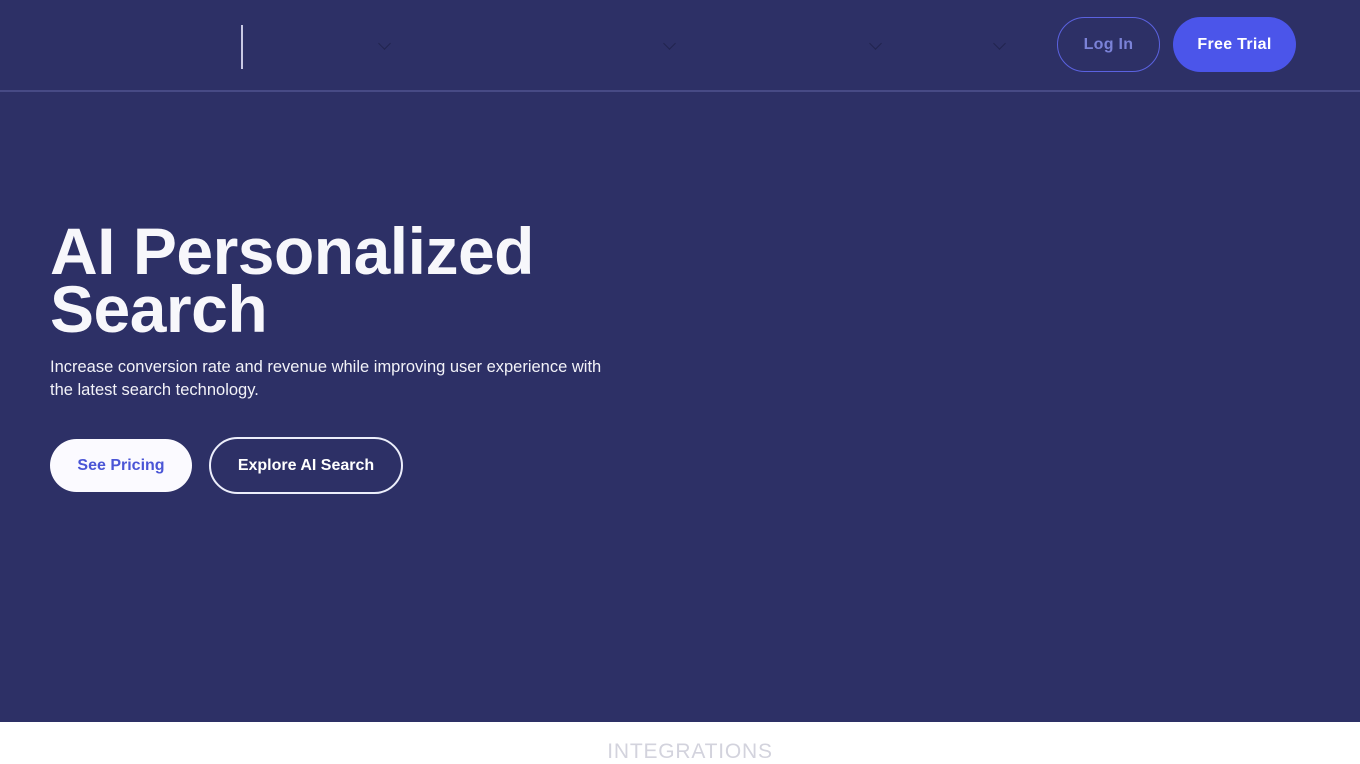  I want to click on primary-navigation, so click(665, 46).